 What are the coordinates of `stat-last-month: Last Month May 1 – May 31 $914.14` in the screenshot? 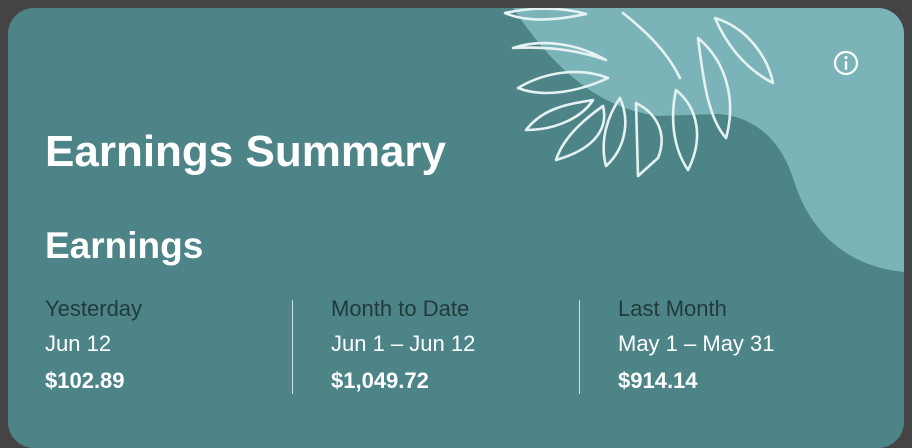 It's located at (738, 345).